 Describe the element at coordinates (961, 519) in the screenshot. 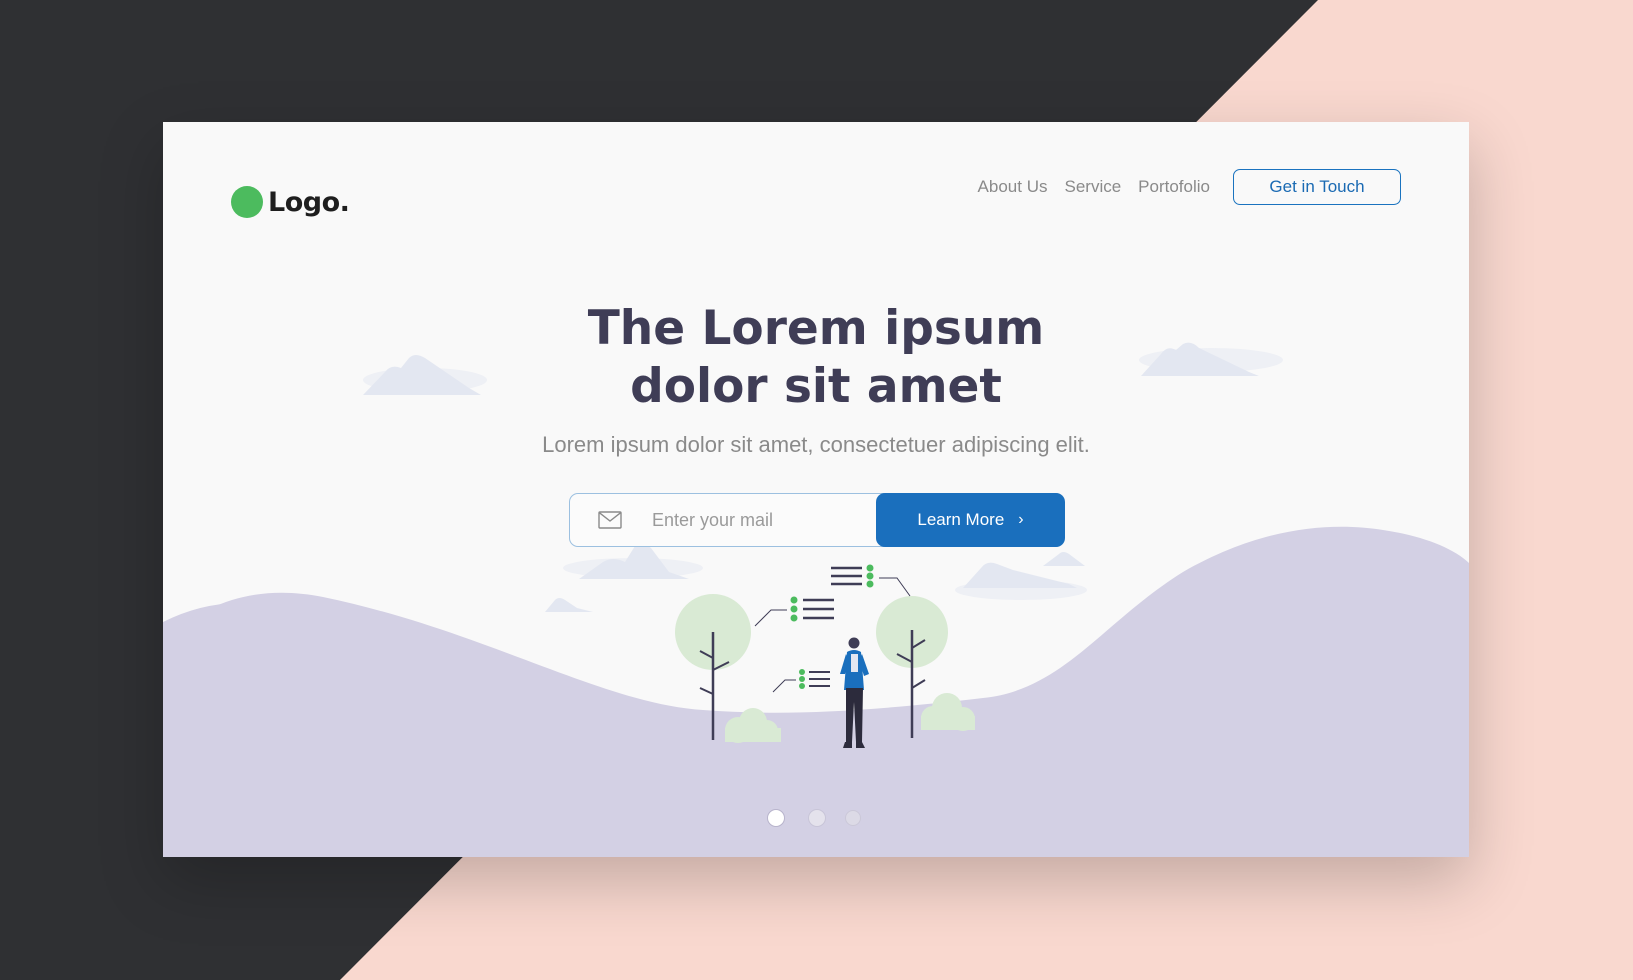

I see `learn-more-label: Learn More` at that location.